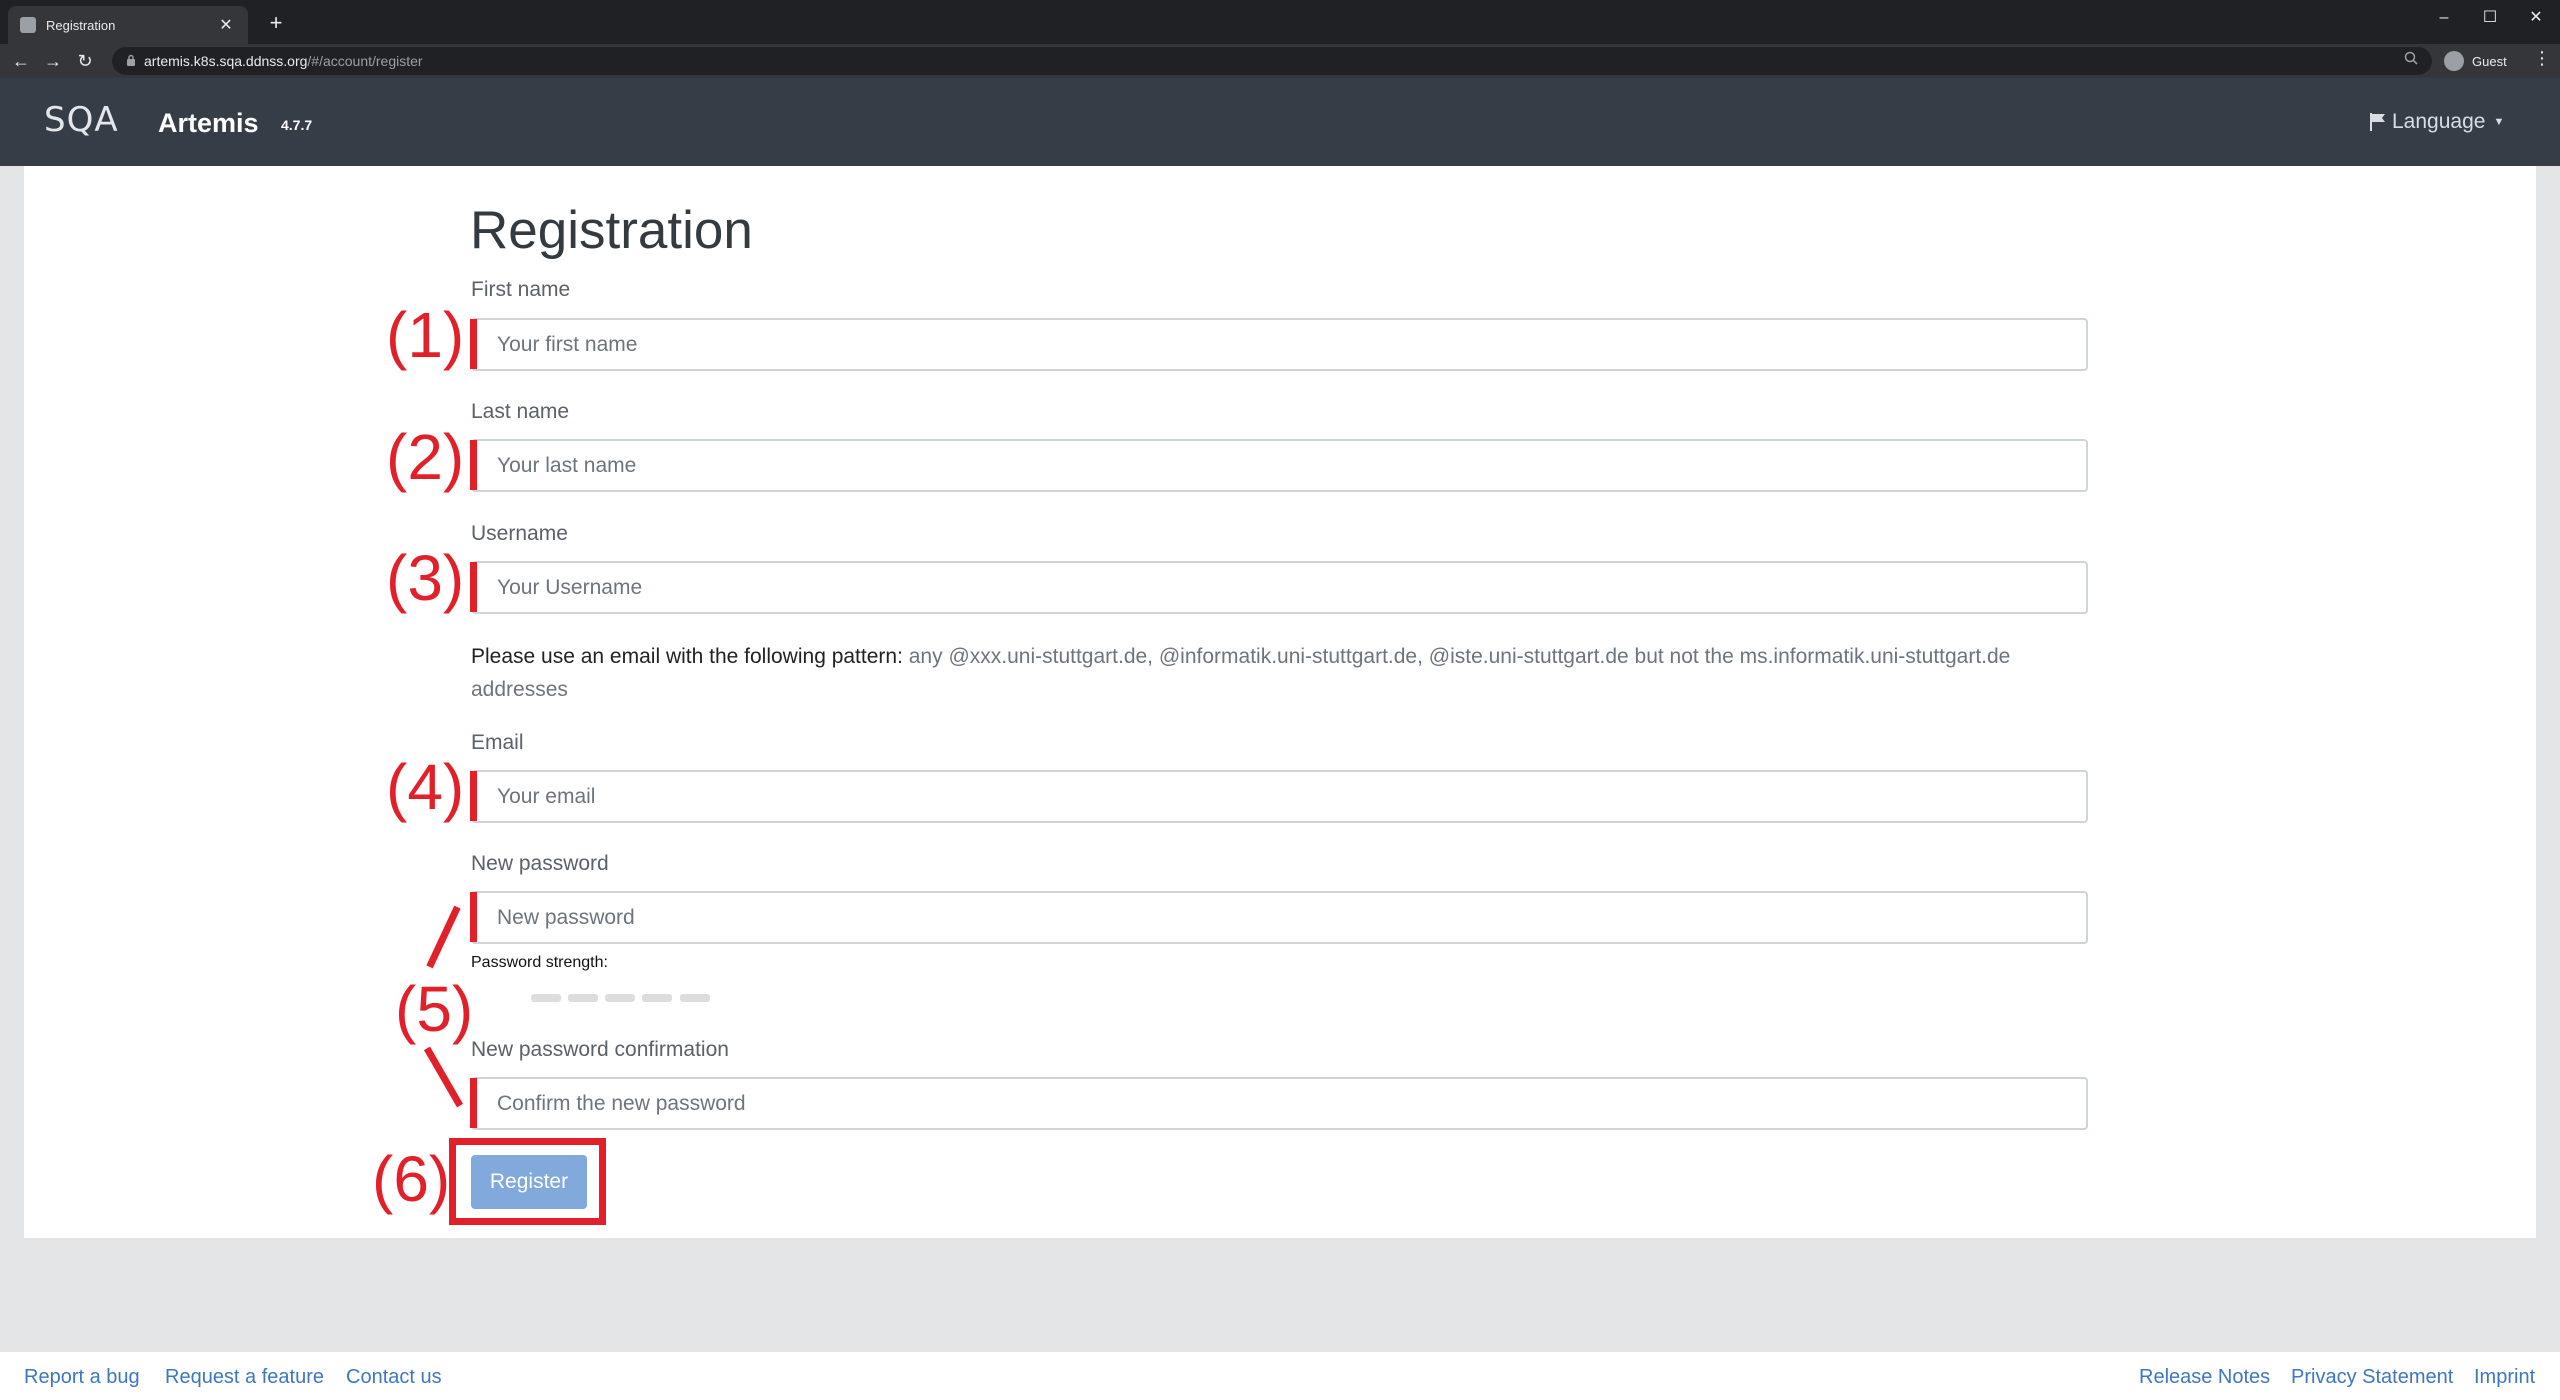  Describe the element at coordinates (2454, 61) in the screenshot. I see `avatar-icon` at that location.